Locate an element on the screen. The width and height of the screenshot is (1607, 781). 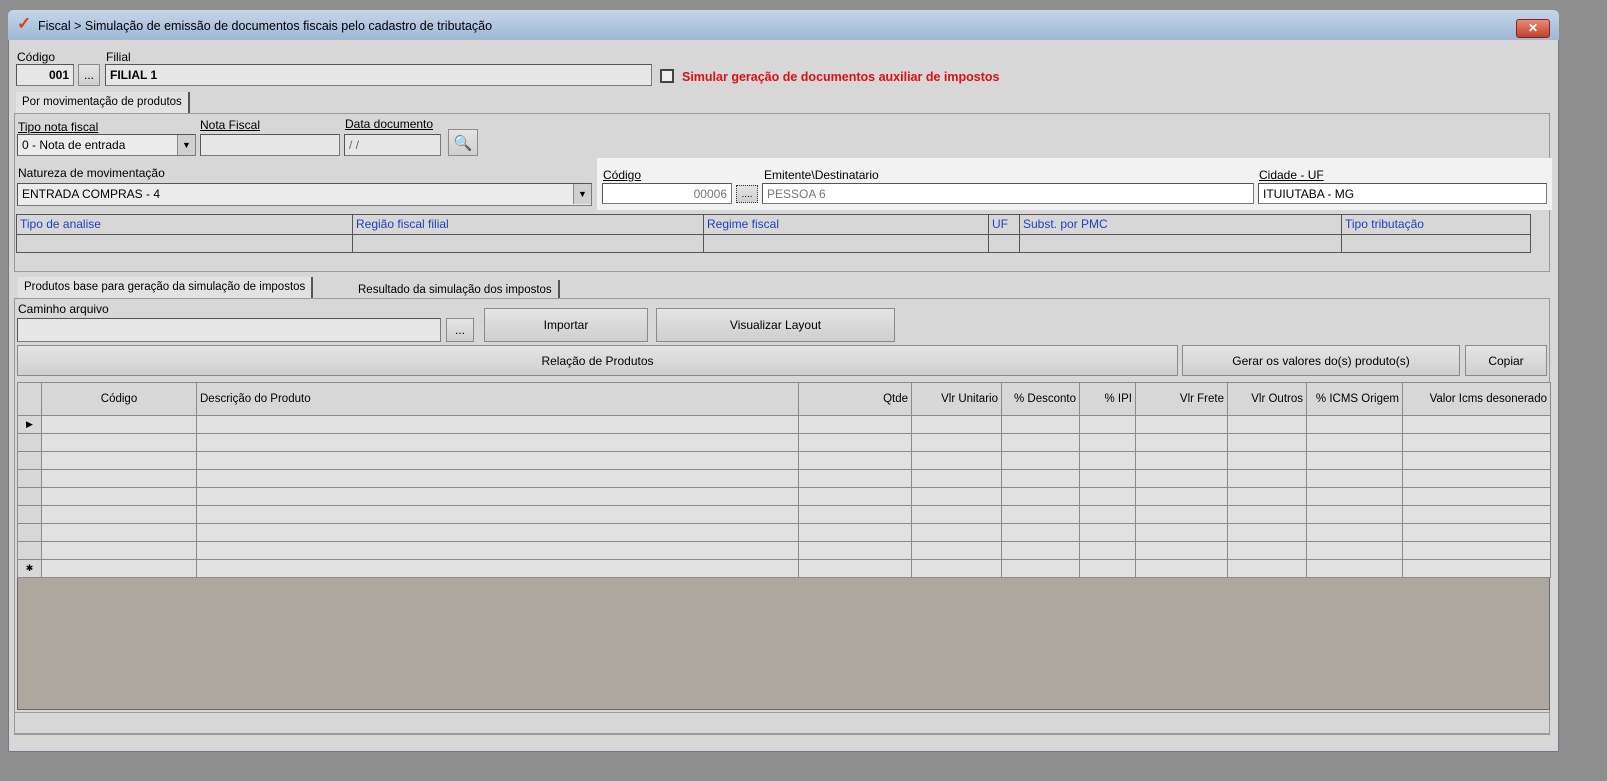
cidade-input: ITUIUTABA - MG is located at coordinates (1402, 193).